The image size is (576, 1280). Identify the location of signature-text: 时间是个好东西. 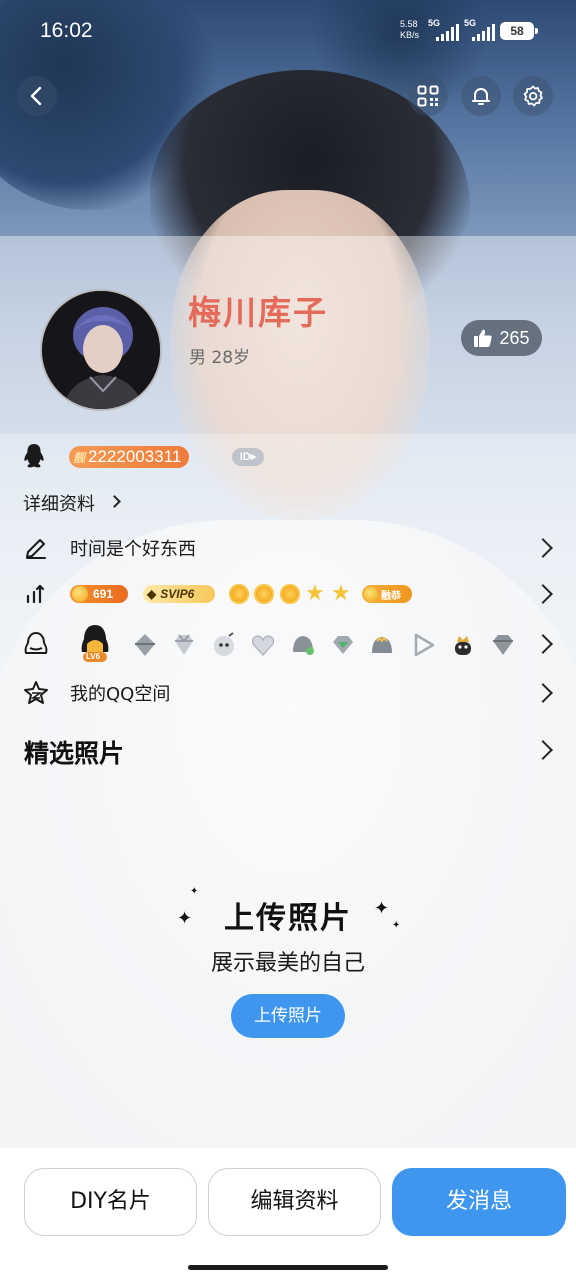
(133, 549).